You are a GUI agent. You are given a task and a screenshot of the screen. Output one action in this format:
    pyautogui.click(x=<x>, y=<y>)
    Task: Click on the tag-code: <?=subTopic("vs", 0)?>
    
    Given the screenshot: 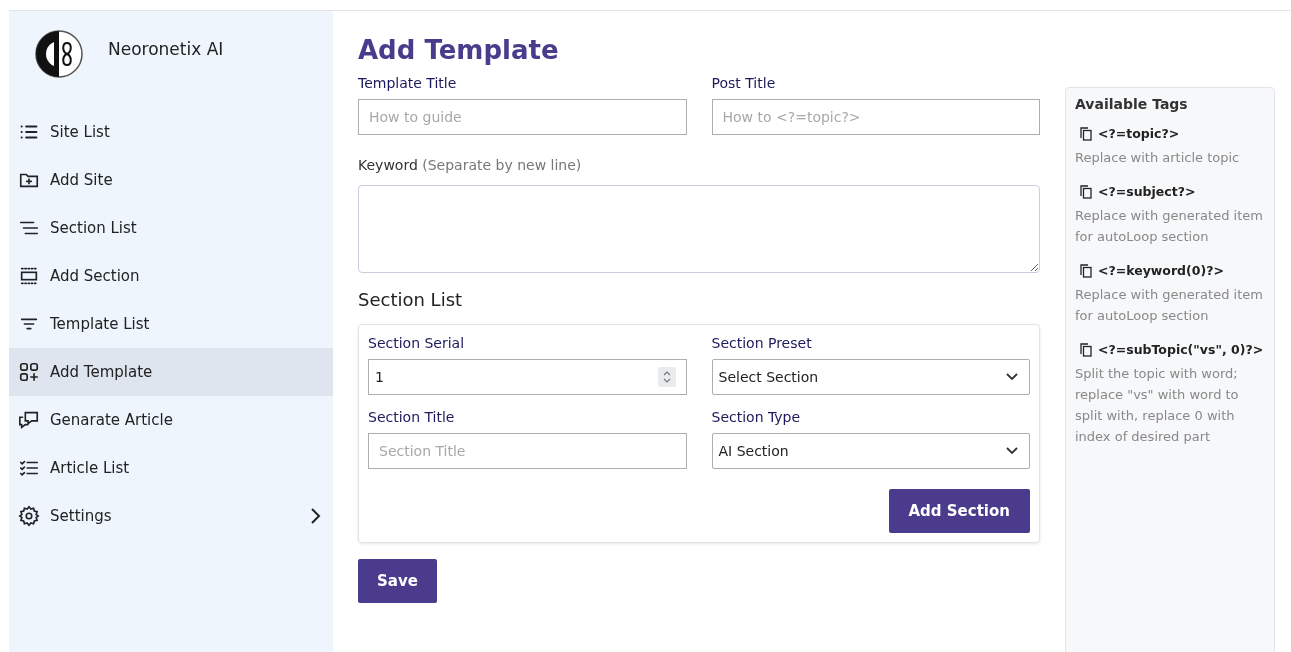 What is the action you would take?
    pyautogui.click(x=1181, y=349)
    